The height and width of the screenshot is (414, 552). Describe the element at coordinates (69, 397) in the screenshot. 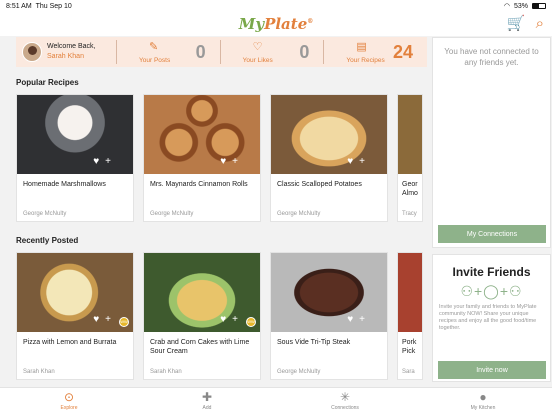

I see `explore-icon: ⊙` at that location.